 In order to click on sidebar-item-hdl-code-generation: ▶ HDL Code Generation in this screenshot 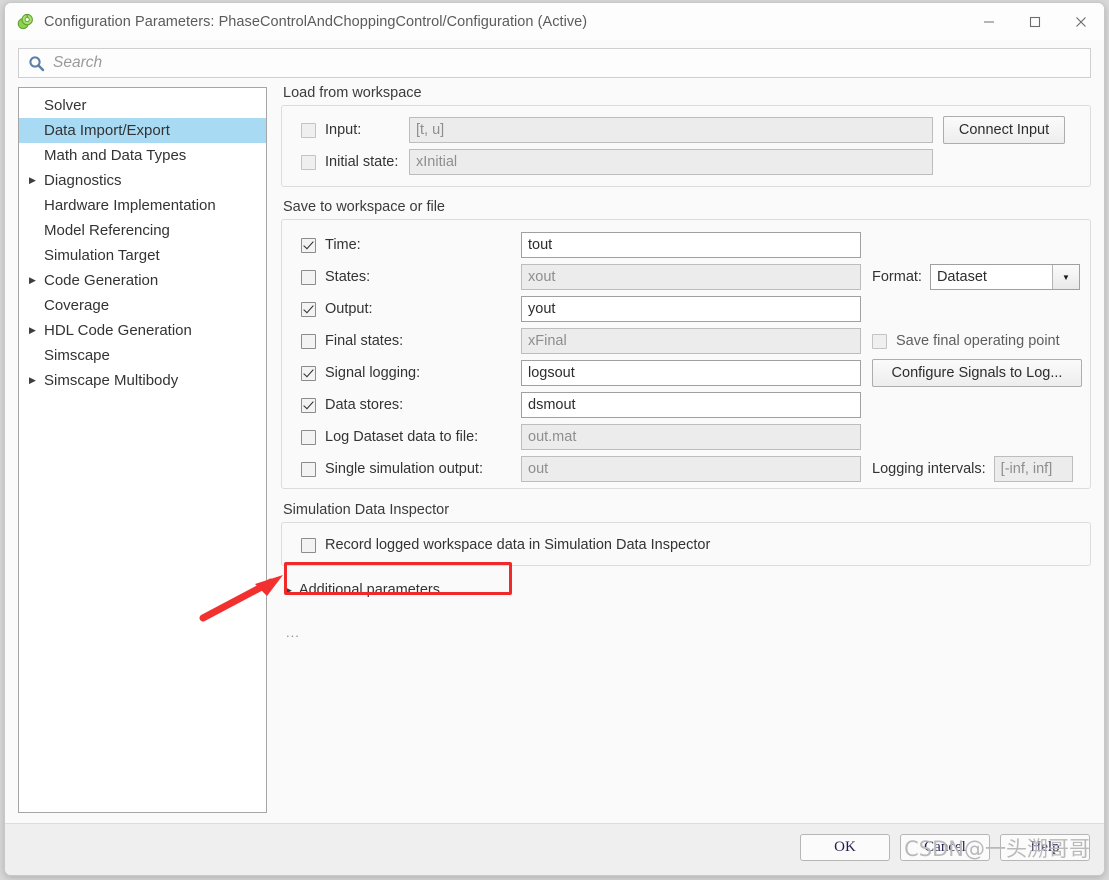, I will do `click(142, 330)`.